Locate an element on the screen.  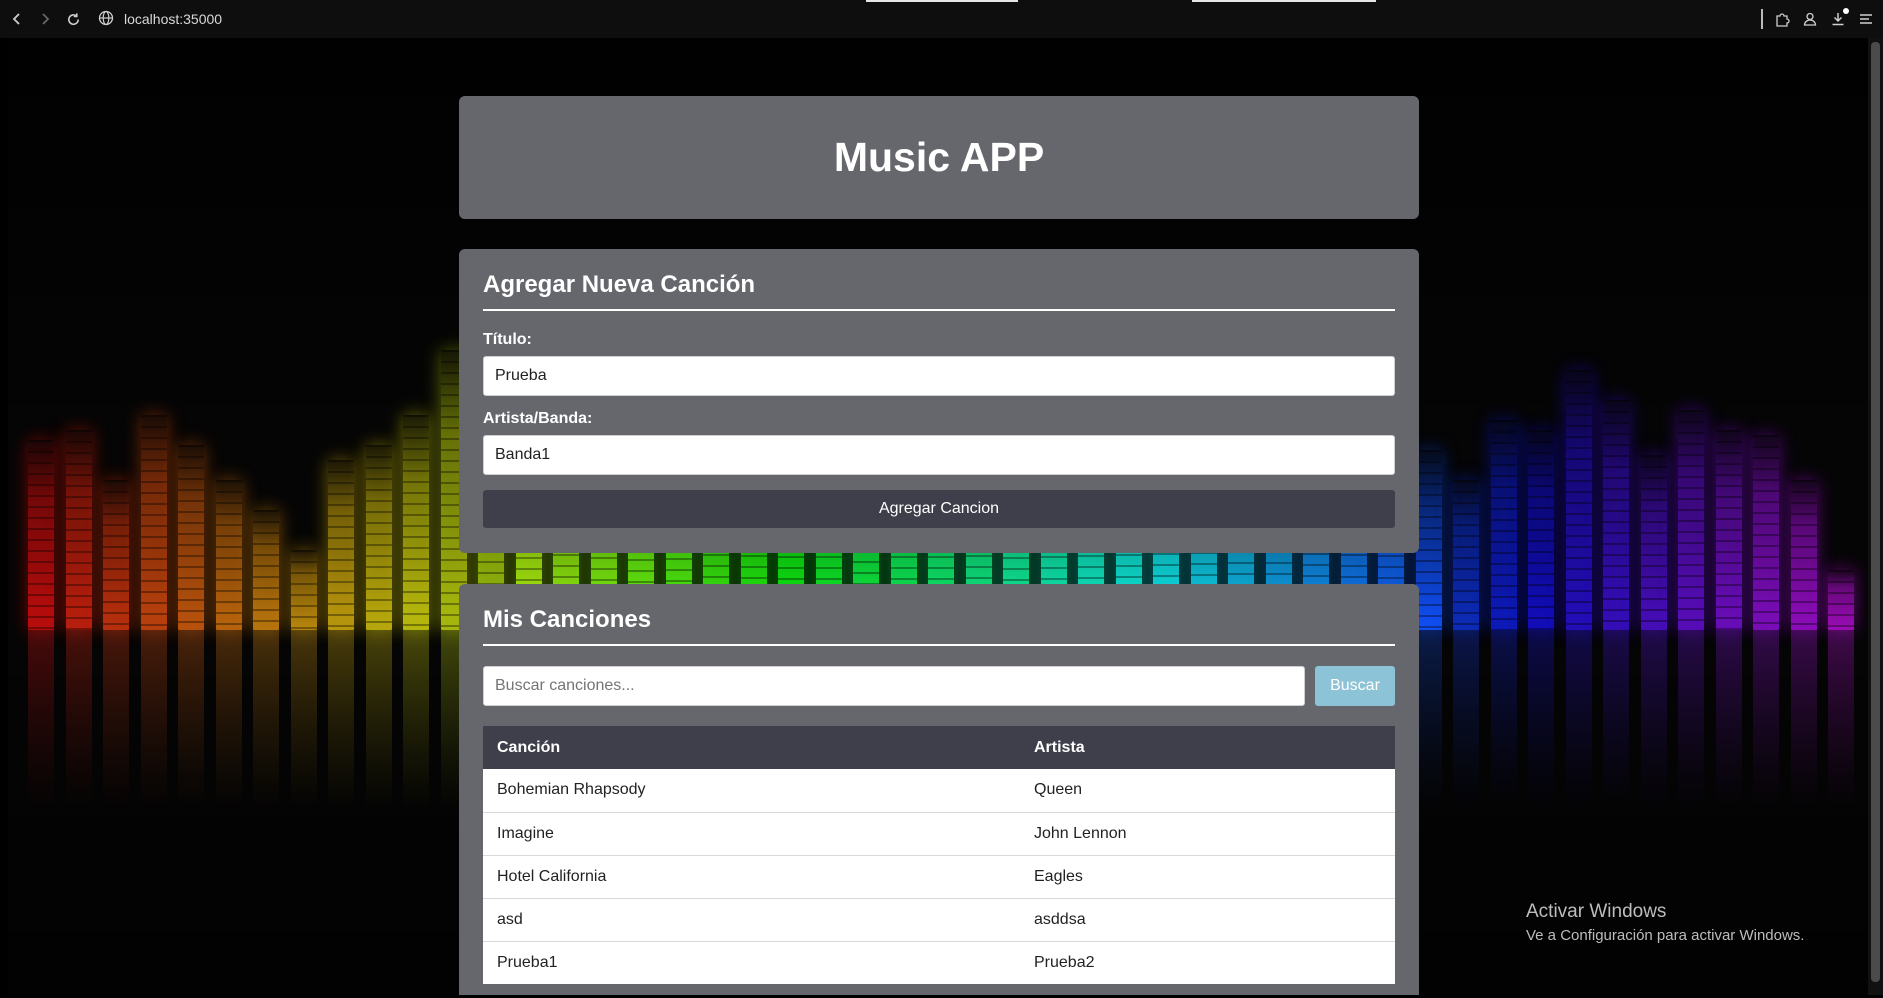
search-button: Buscar is located at coordinates (1355, 686).